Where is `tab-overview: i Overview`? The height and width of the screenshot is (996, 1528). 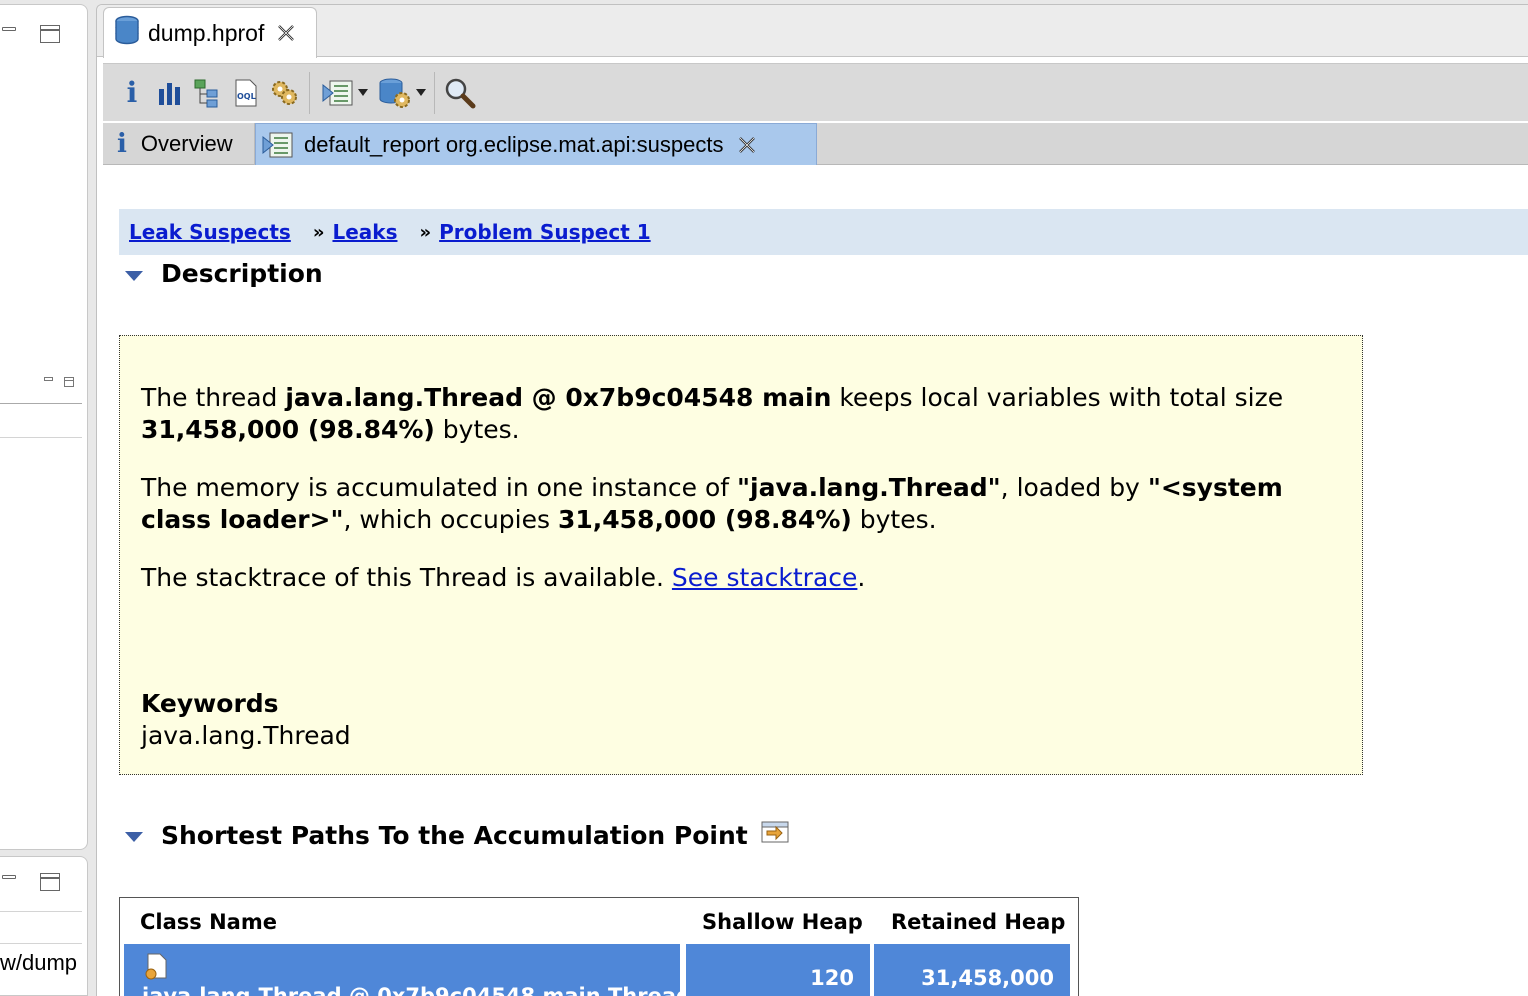
tab-overview: i Overview is located at coordinates (179, 144).